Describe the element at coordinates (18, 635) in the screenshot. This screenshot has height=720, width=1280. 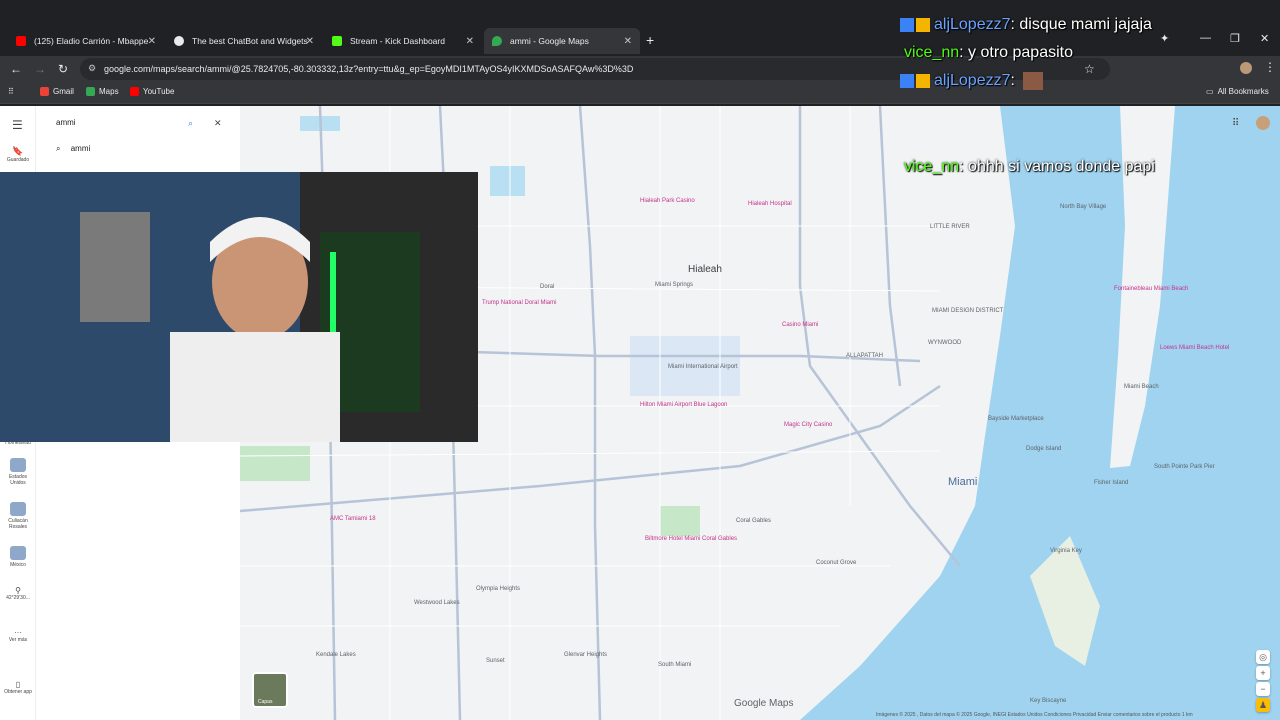
I see `rail-see-more: ··· Ver más` at that location.